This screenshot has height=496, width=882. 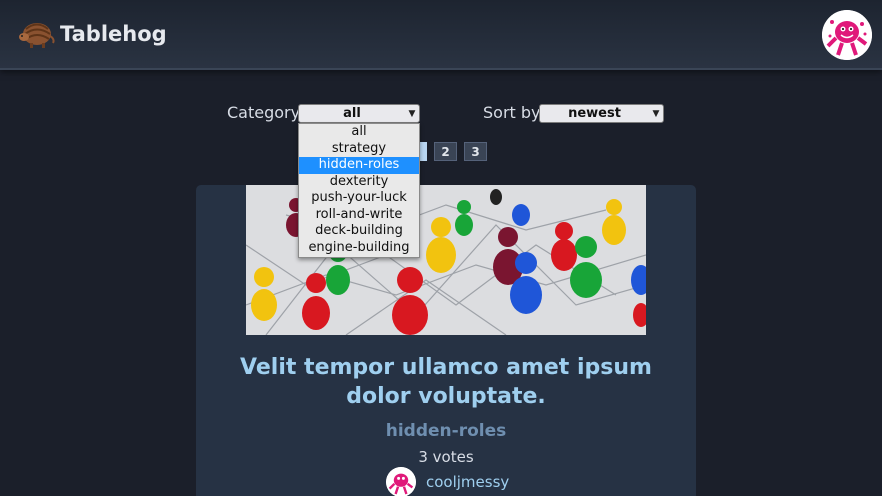 What do you see at coordinates (359, 149) in the screenshot?
I see `category-option-strategy: strategy` at bounding box center [359, 149].